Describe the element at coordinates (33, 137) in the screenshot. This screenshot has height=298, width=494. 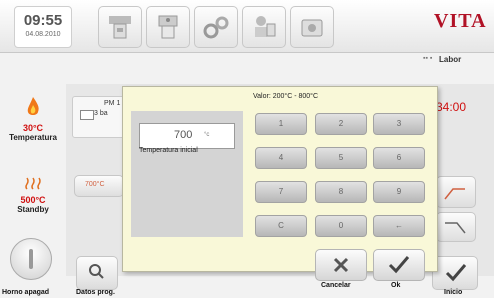
I see `temperature-label: Temperatura` at that location.